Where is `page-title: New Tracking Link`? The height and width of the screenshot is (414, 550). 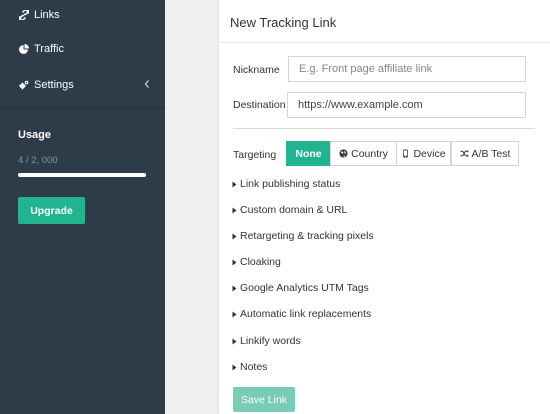
page-title: New Tracking Link is located at coordinates (283, 22).